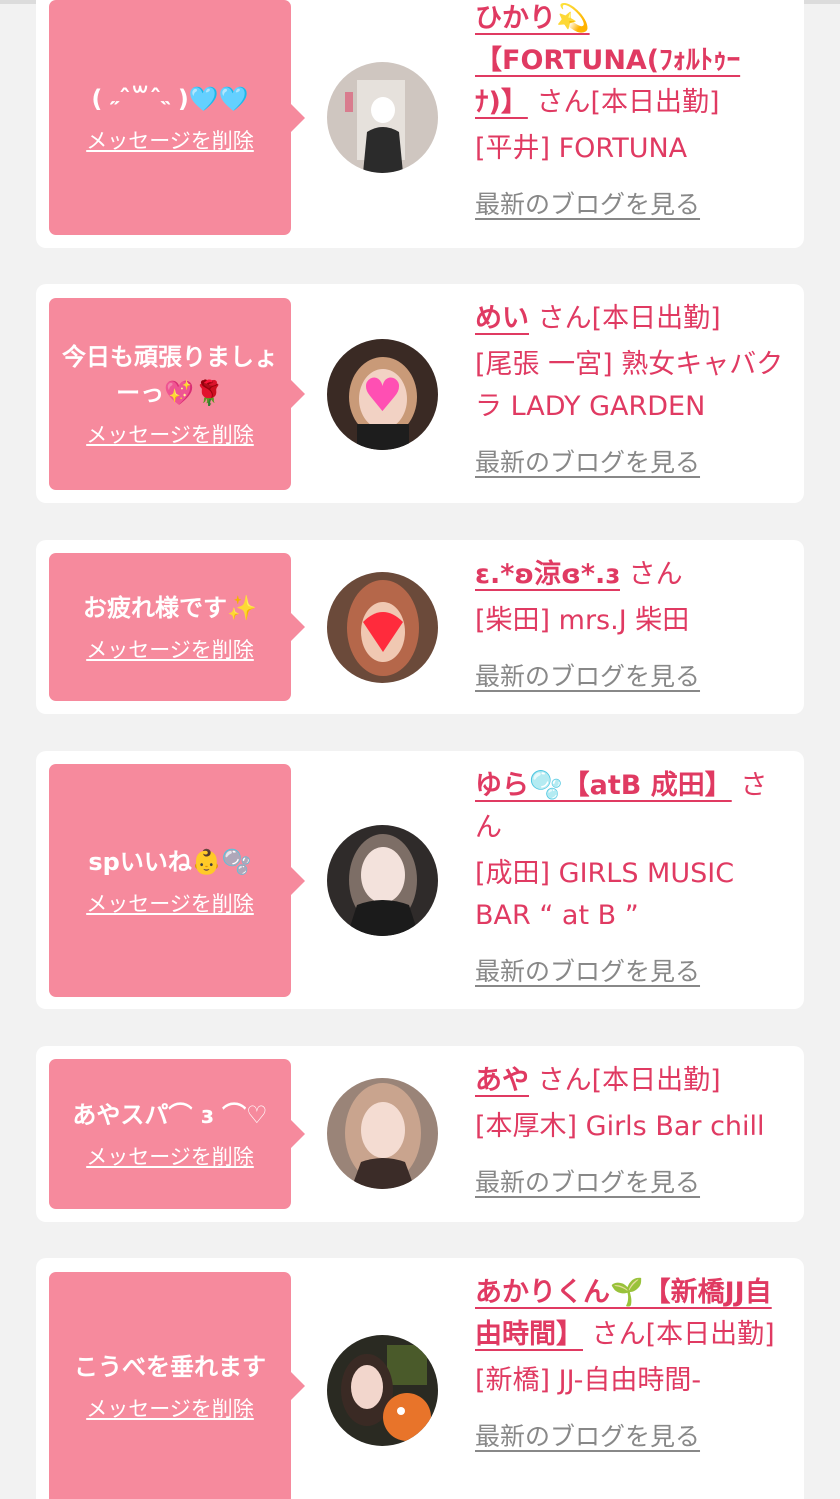 The width and height of the screenshot is (840, 1499). I want to click on cast-name-link: めい, so click(502, 318).